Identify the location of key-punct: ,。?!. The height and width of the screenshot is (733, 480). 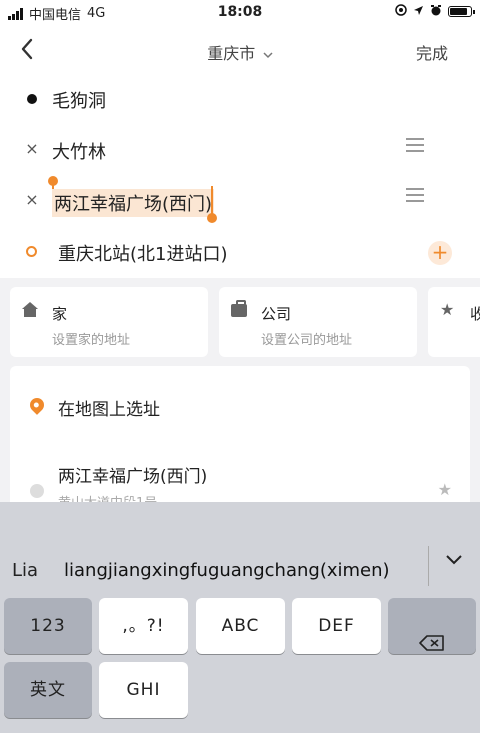
(143, 626).